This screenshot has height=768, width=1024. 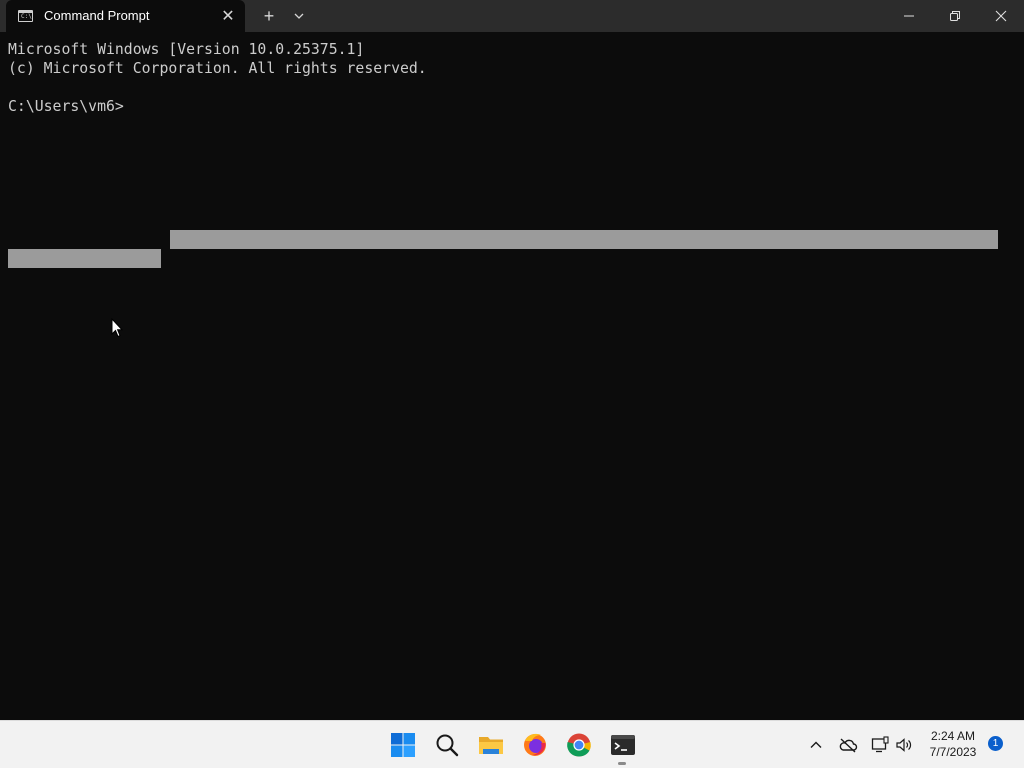 I want to click on restore-button, so click(x=955, y=16).